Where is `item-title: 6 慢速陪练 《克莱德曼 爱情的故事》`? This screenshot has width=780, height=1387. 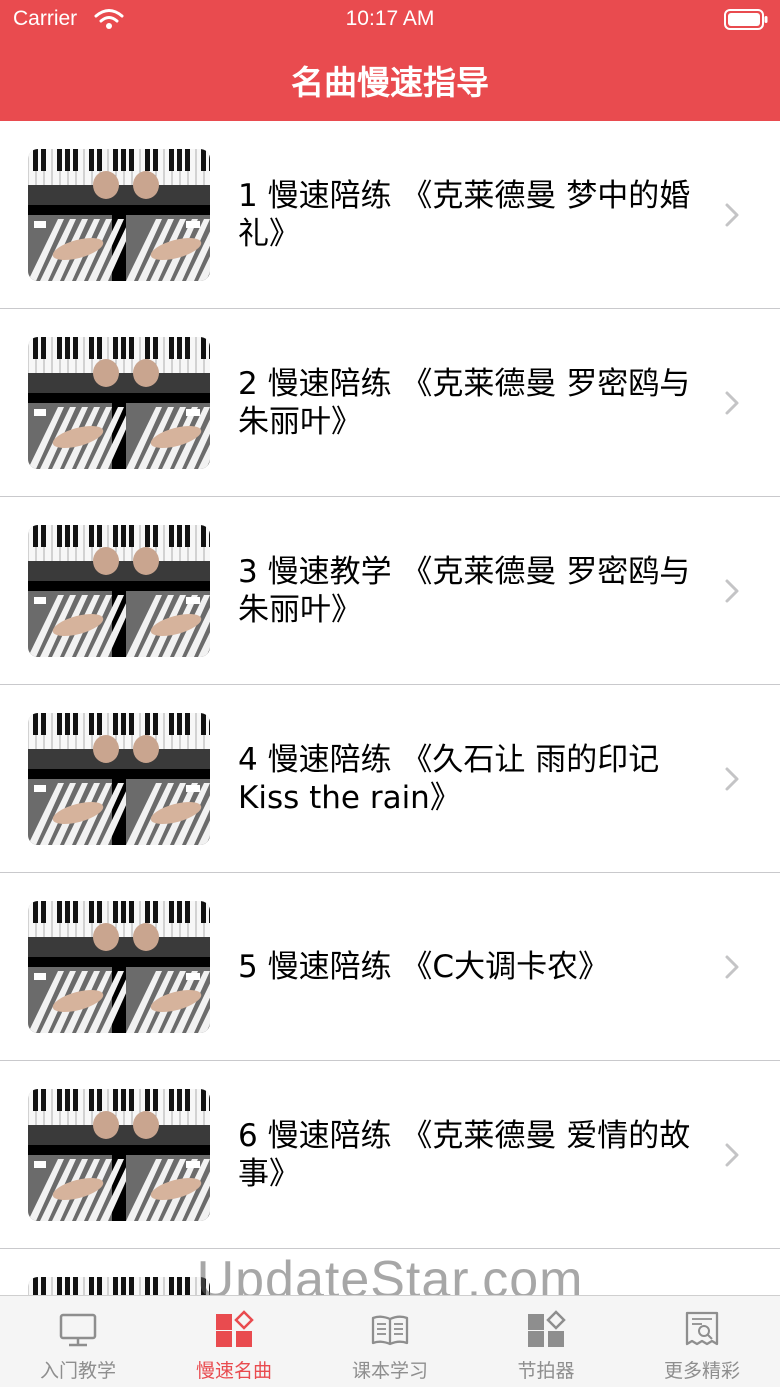
item-title: 6 慢速陪练 《克莱德曼 爱情的故事》 is located at coordinates (464, 1154).